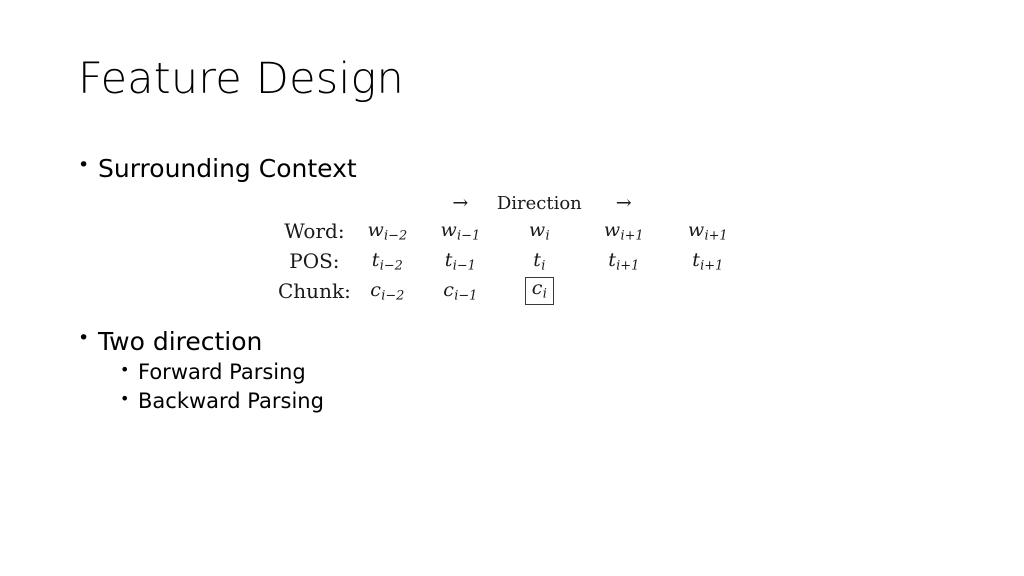 Image resolution: width=1024 pixels, height=576 pixels. What do you see at coordinates (623, 231) in the screenshot?
I see `cell-word-3: wi+1` at bounding box center [623, 231].